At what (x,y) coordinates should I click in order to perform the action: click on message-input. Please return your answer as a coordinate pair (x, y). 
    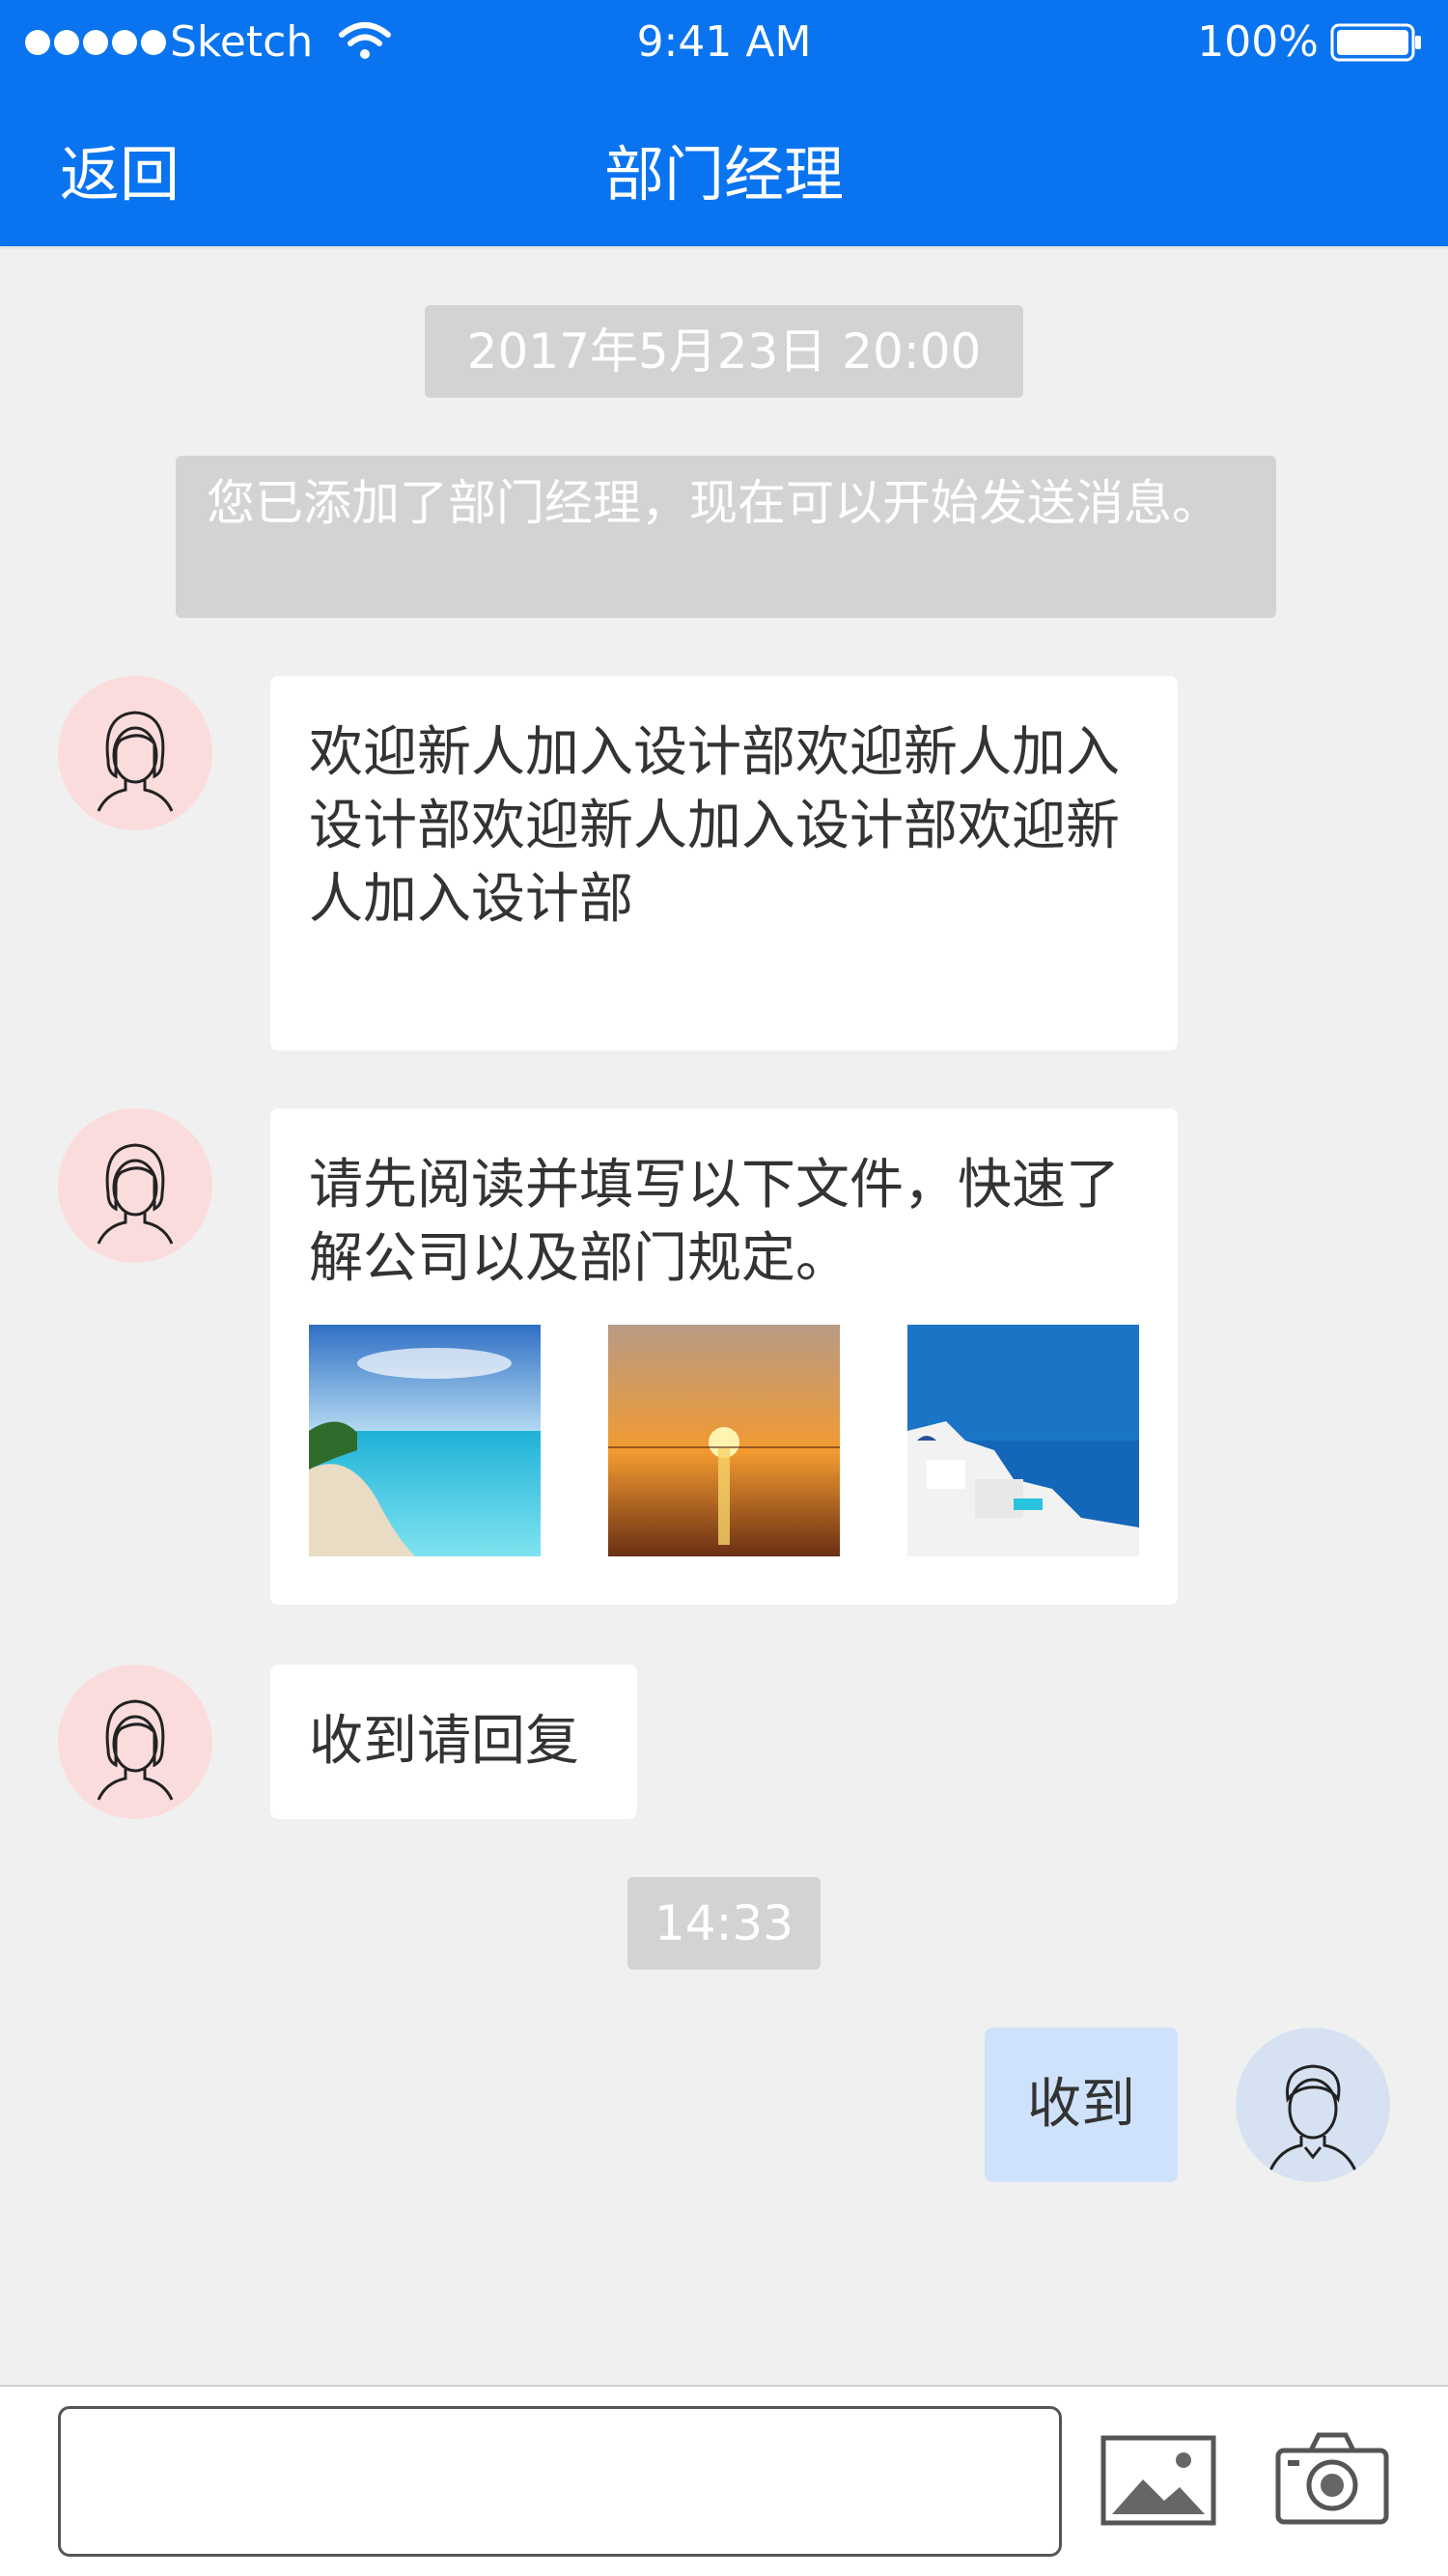
    Looking at the image, I should click on (560, 2482).